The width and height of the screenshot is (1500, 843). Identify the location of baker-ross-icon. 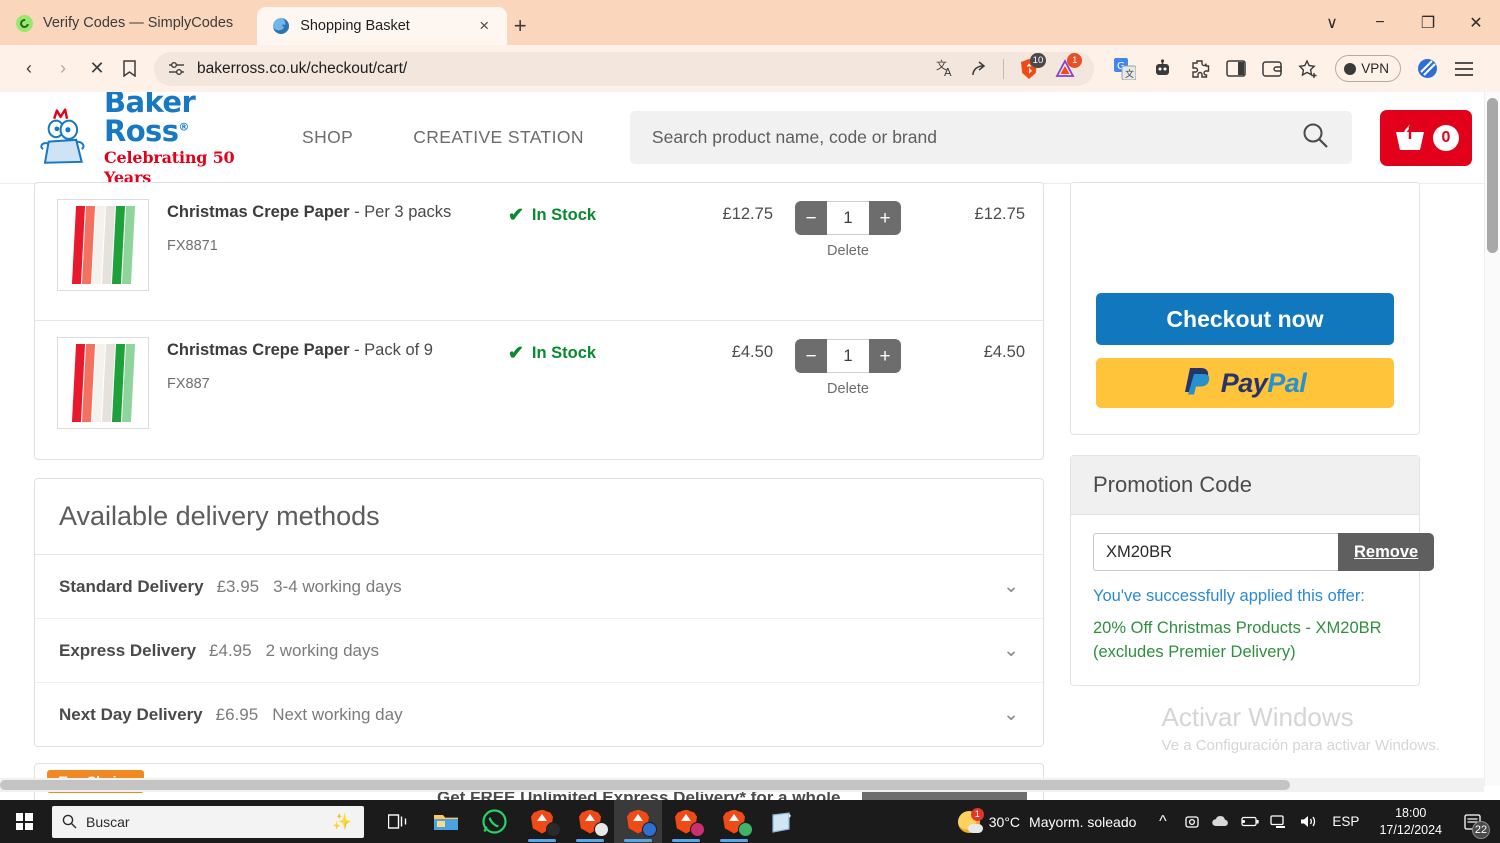
(281, 26).